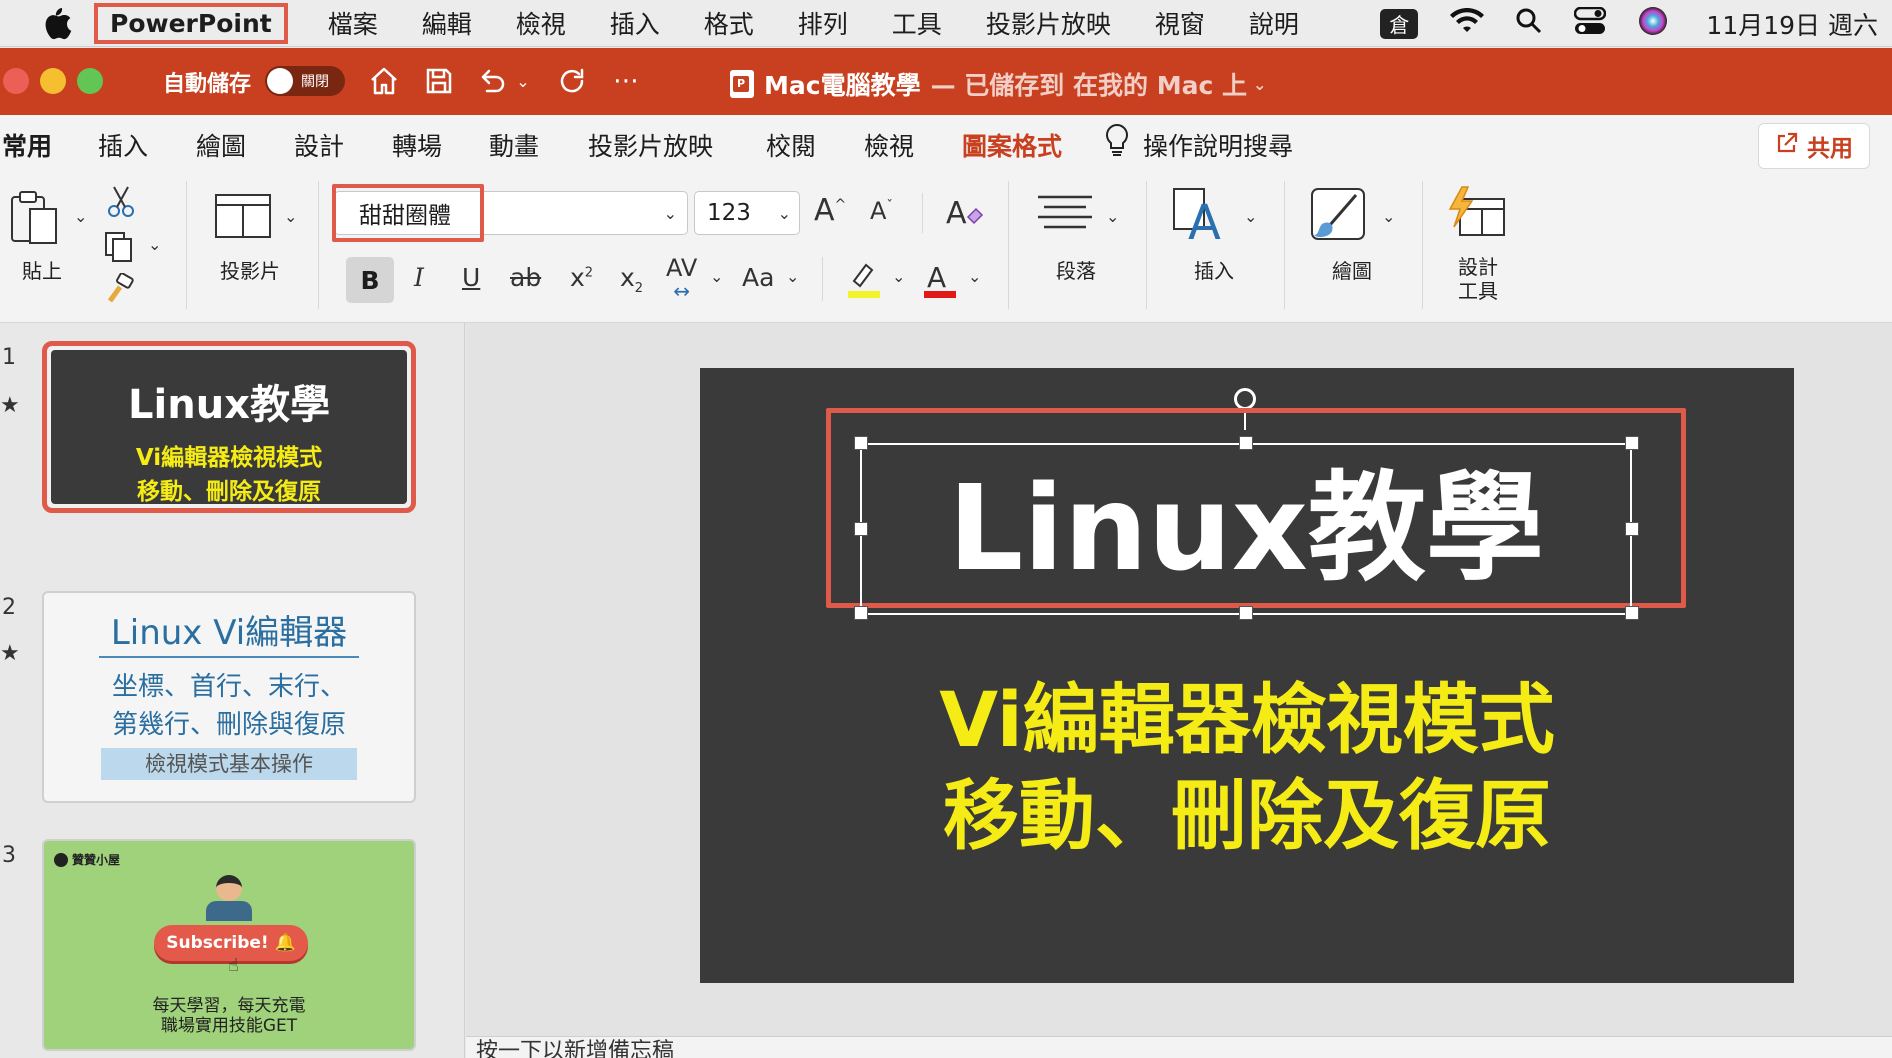 The height and width of the screenshot is (1058, 1892). What do you see at coordinates (53, 81) in the screenshot?
I see `minimize-window-button` at bounding box center [53, 81].